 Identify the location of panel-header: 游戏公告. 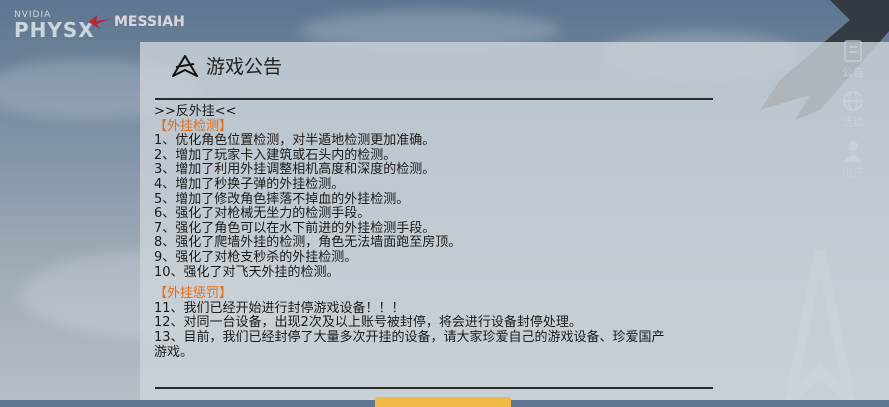
(227, 65).